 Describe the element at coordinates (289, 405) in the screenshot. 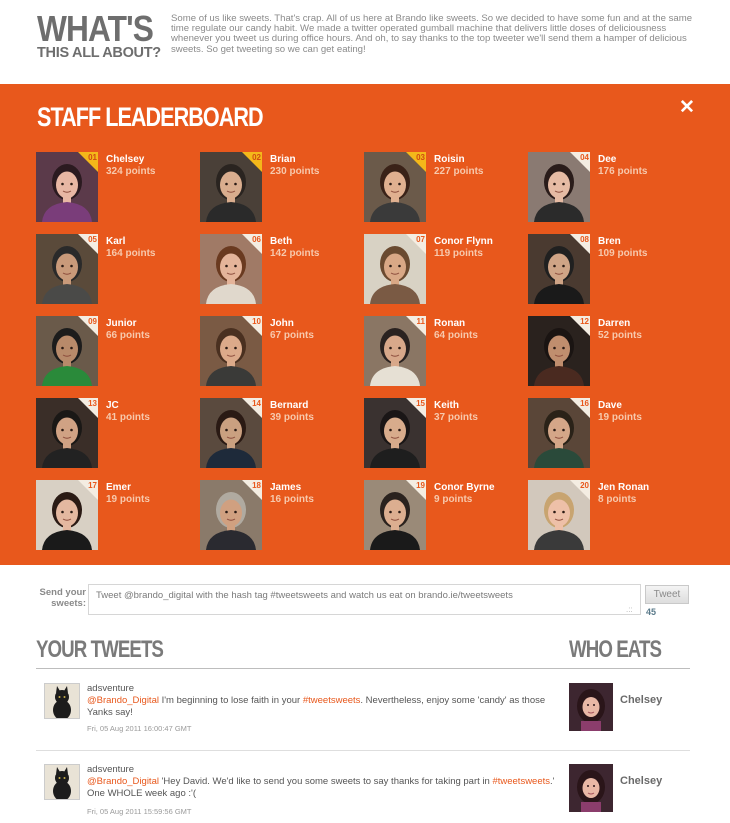

I see `staff-name: Bernard` at that location.